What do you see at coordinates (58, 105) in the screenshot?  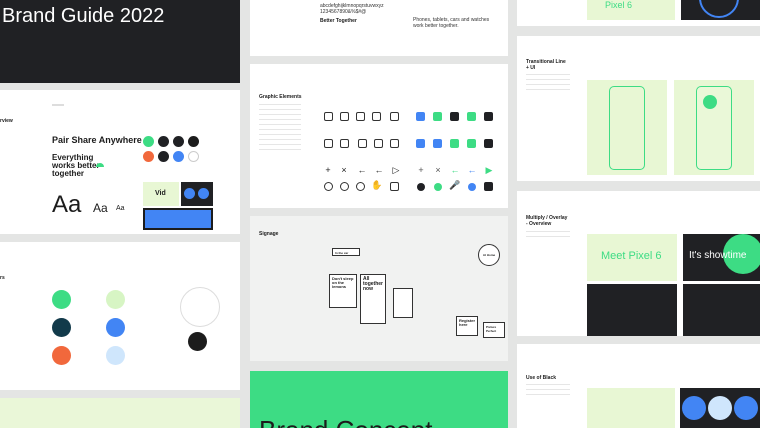 I see `page-label` at bounding box center [58, 105].